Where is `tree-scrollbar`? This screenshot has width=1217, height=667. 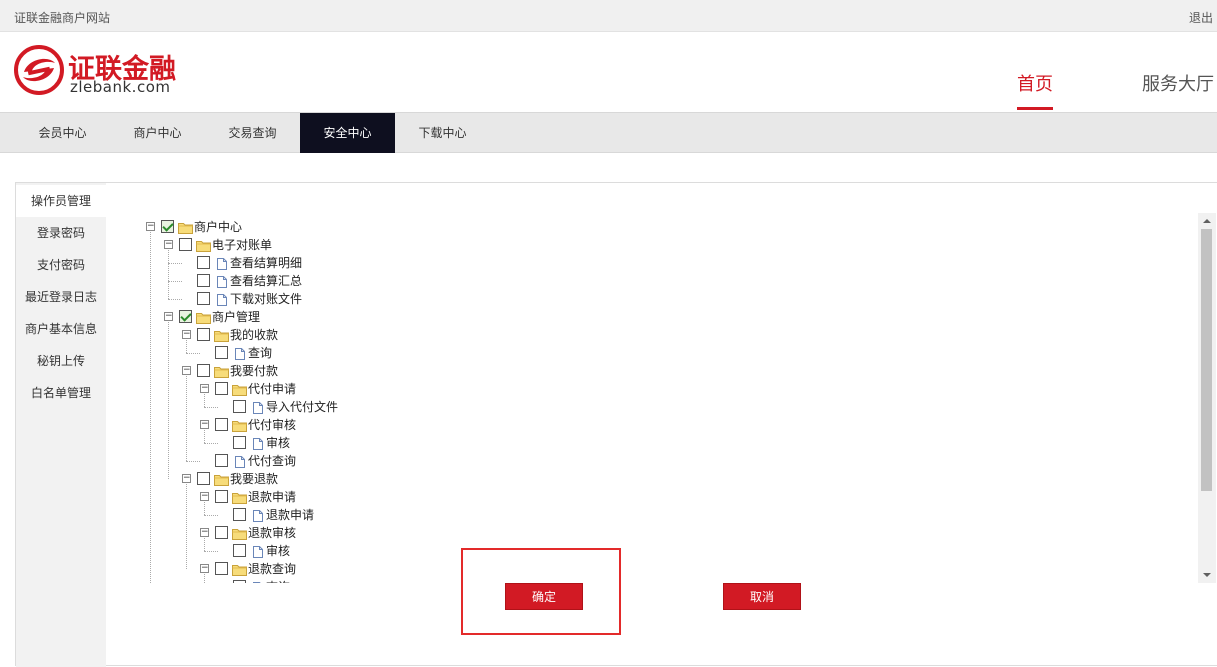
tree-scrollbar is located at coordinates (1207, 398).